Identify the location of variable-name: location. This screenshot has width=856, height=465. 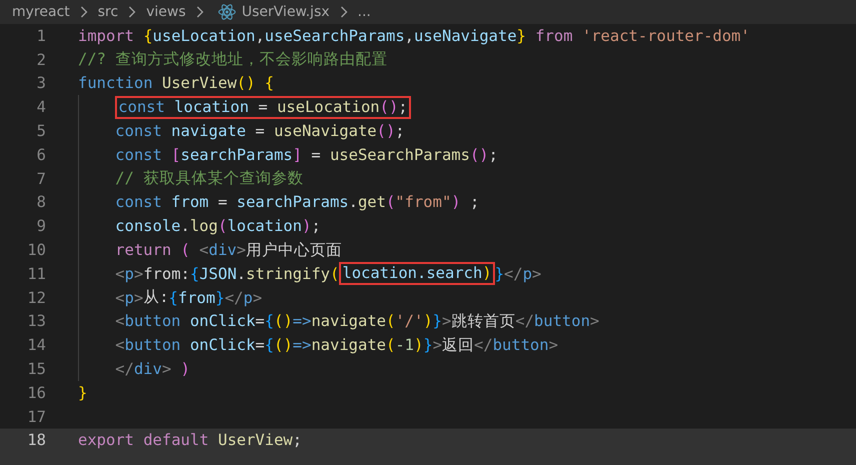
(264, 226).